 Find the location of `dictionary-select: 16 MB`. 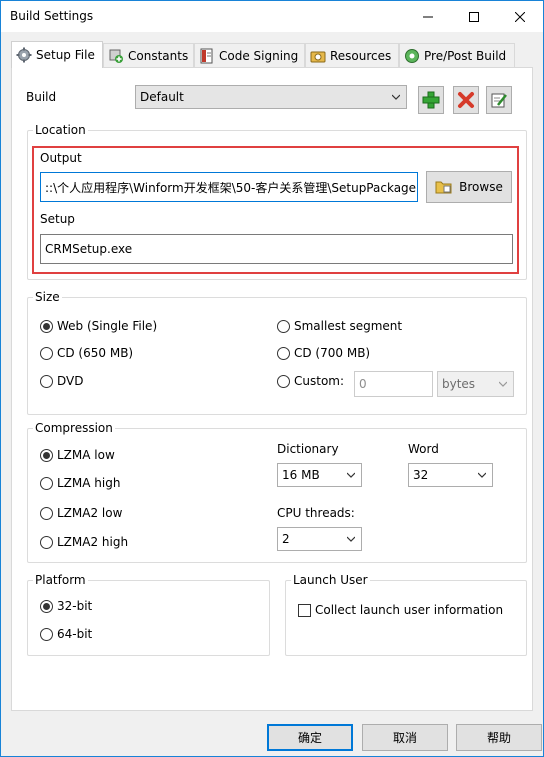

dictionary-select: 16 MB is located at coordinates (319, 475).